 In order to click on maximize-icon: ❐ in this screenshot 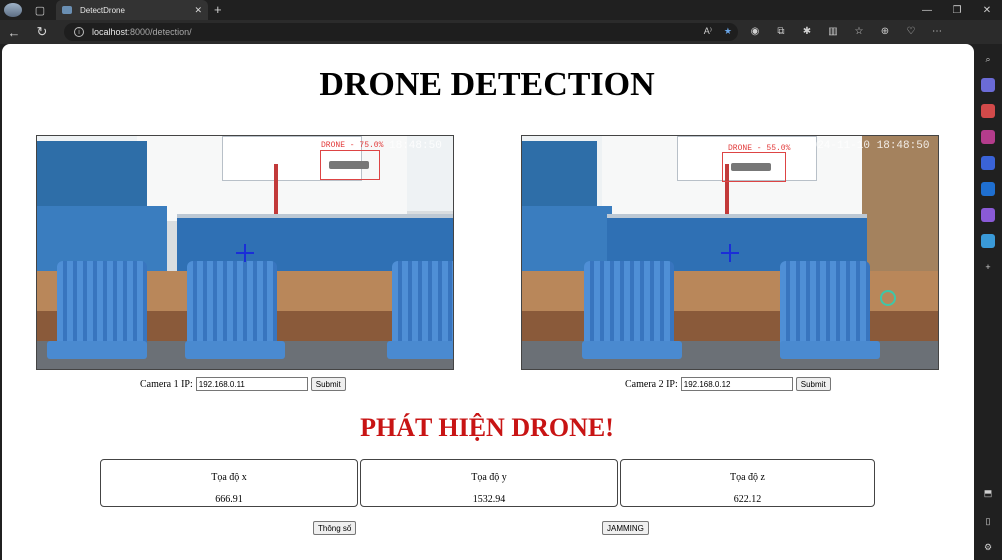, I will do `click(957, 10)`.